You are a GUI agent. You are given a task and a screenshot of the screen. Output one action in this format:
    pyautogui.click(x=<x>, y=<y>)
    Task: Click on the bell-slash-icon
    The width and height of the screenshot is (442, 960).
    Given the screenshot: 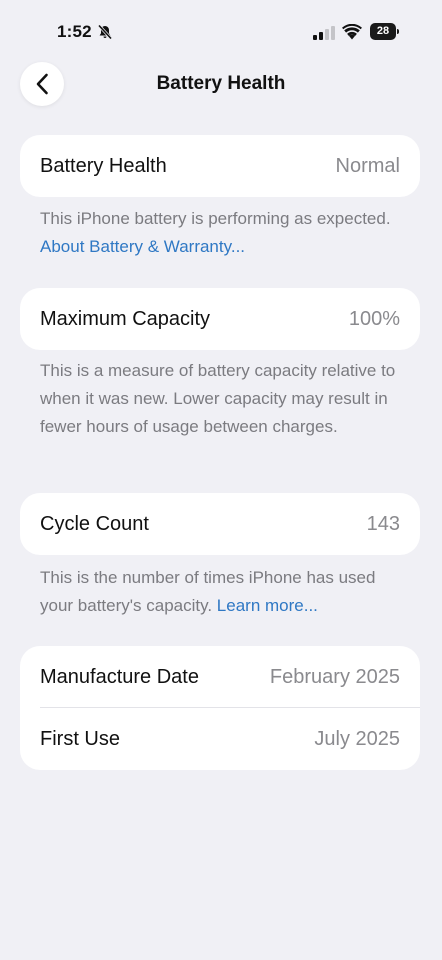 What is the action you would take?
    pyautogui.click(x=105, y=32)
    